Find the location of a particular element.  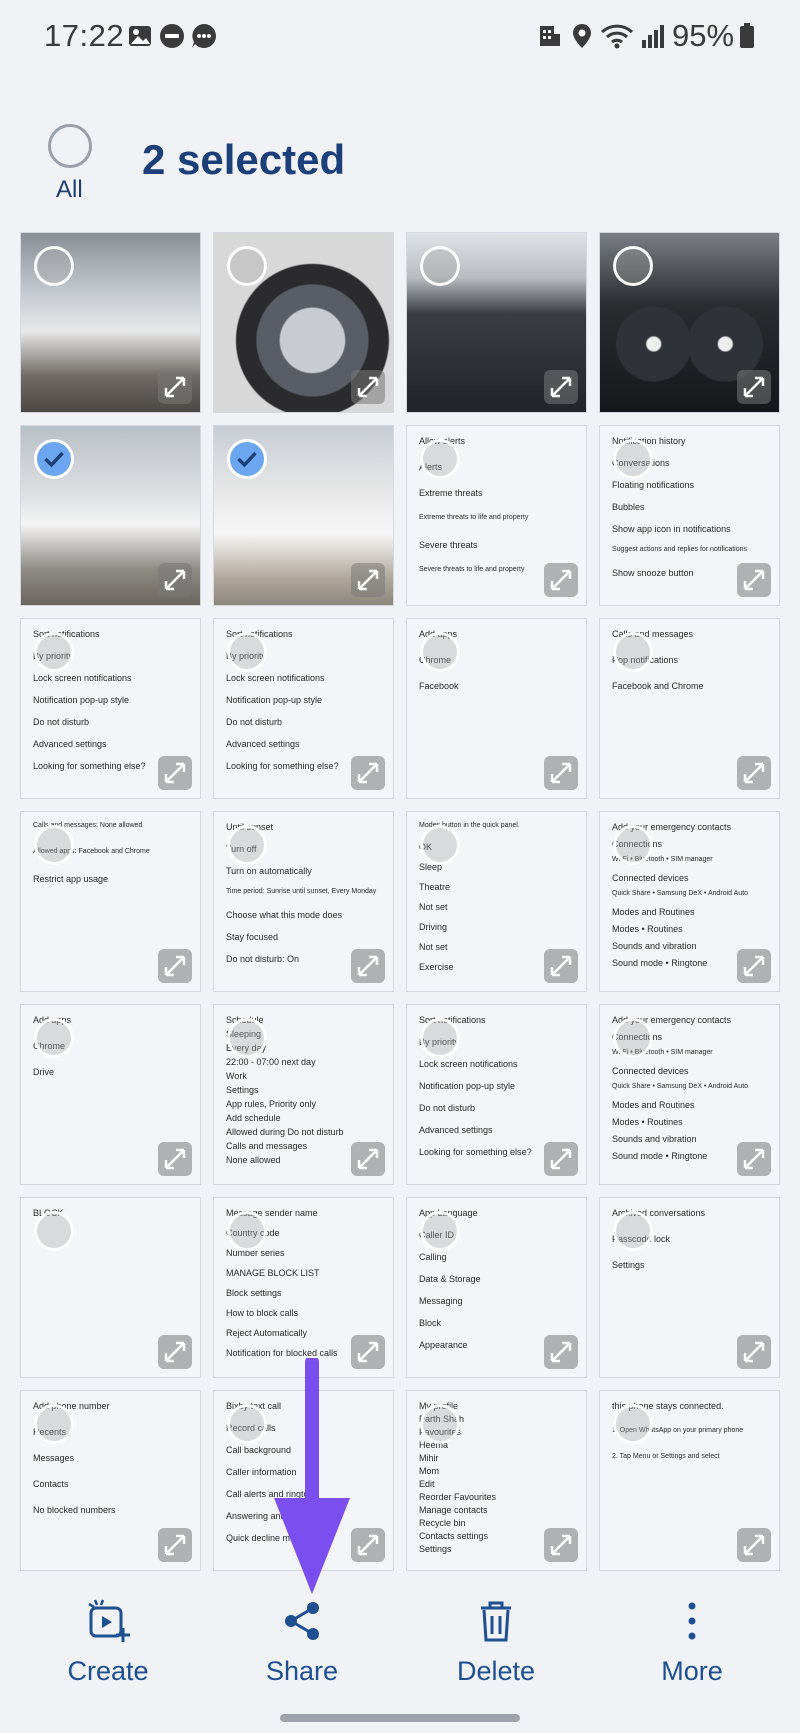

create-button: Create is located at coordinates (108, 1642).